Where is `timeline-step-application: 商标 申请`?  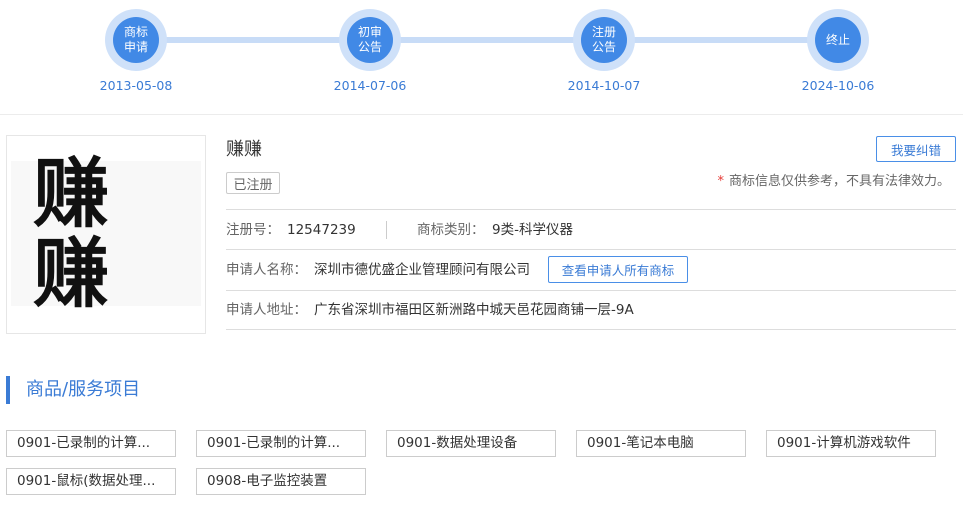
timeline-step-application: 商标 申请 is located at coordinates (136, 40).